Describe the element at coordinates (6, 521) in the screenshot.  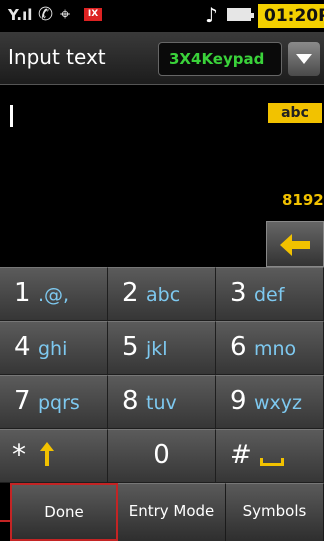
I see `highlight-line` at that location.